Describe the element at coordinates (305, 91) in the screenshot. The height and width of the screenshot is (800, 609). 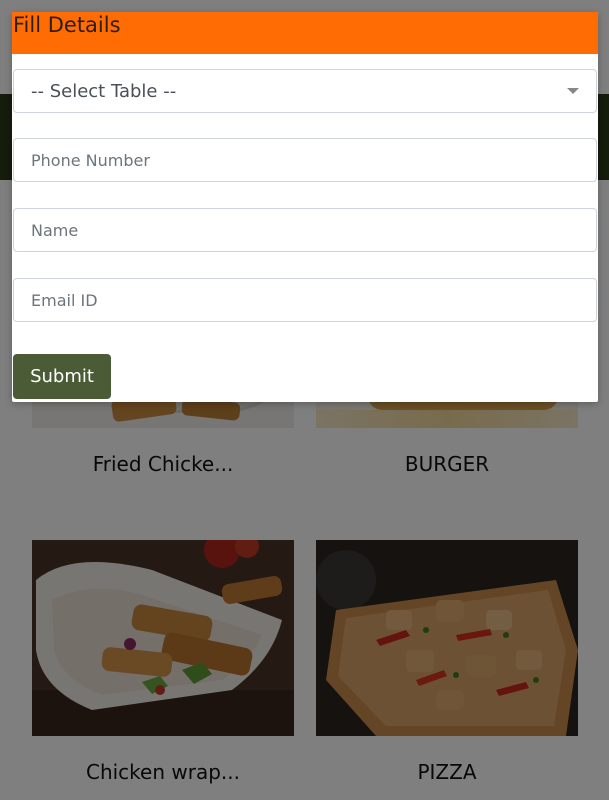
I see `table-select: -- Select Table --` at that location.